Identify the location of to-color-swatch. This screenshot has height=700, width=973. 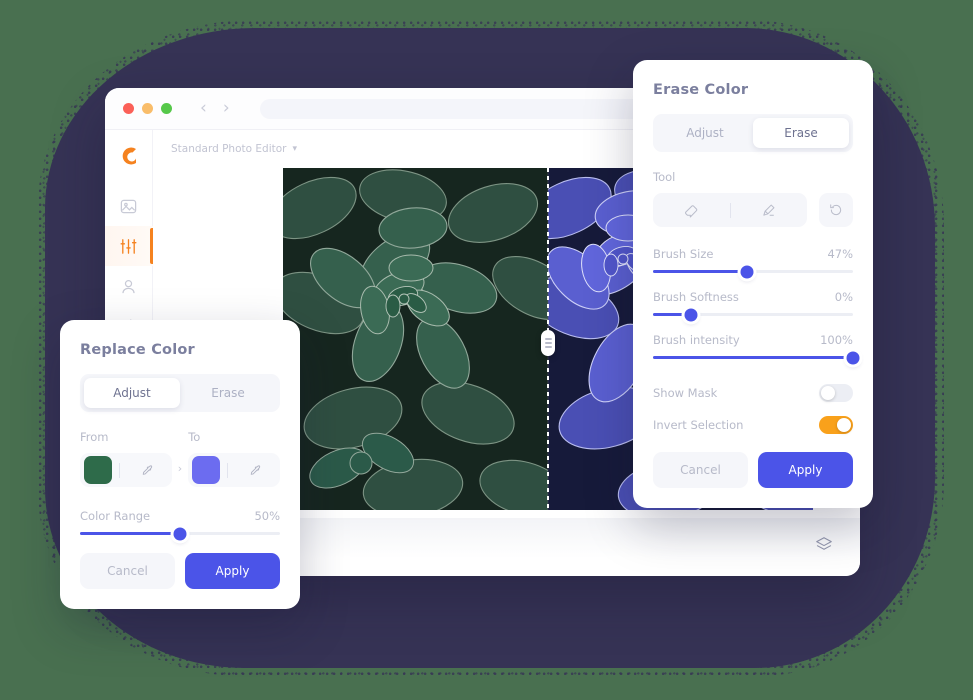
(206, 470).